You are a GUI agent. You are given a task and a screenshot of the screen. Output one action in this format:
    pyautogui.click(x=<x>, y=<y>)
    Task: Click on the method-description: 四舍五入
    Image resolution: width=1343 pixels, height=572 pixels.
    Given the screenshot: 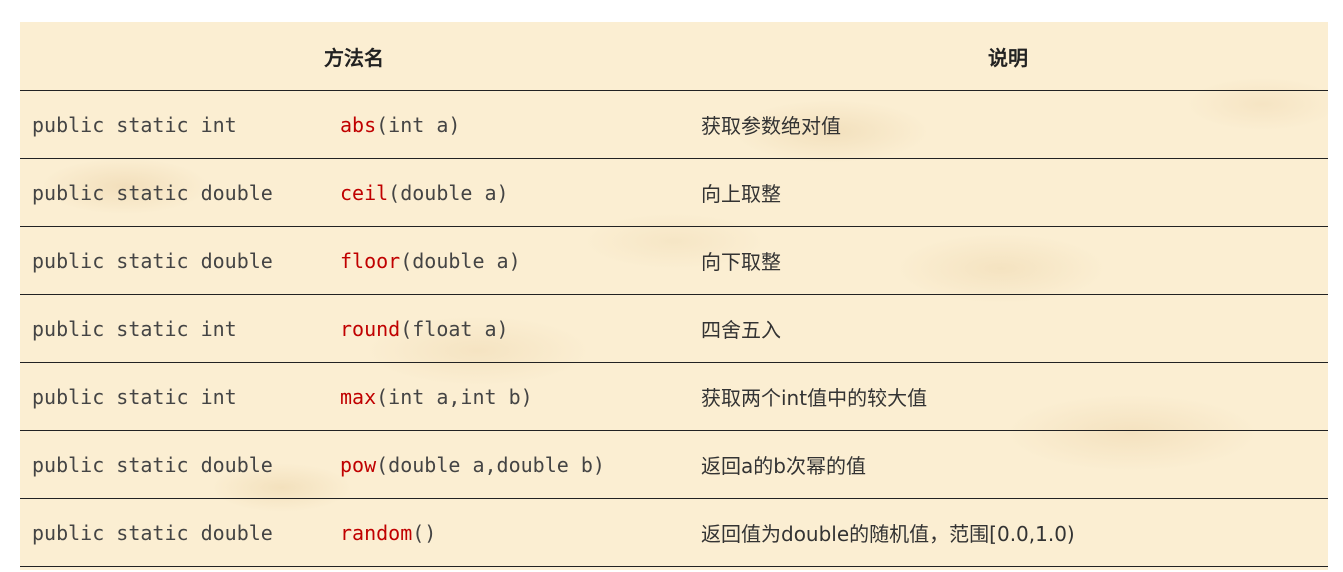 What is the action you would take?
    pyautogui.click(x=1008, y=328)
    